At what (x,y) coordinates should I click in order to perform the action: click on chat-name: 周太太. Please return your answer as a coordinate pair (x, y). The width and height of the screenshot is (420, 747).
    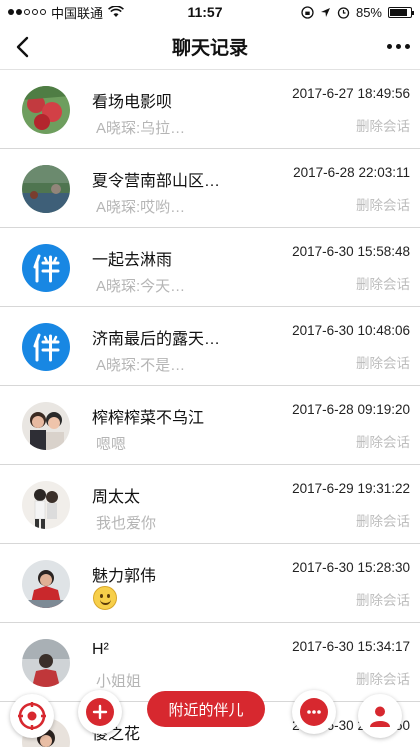
    Looking at the image, I should click on (116, 497).